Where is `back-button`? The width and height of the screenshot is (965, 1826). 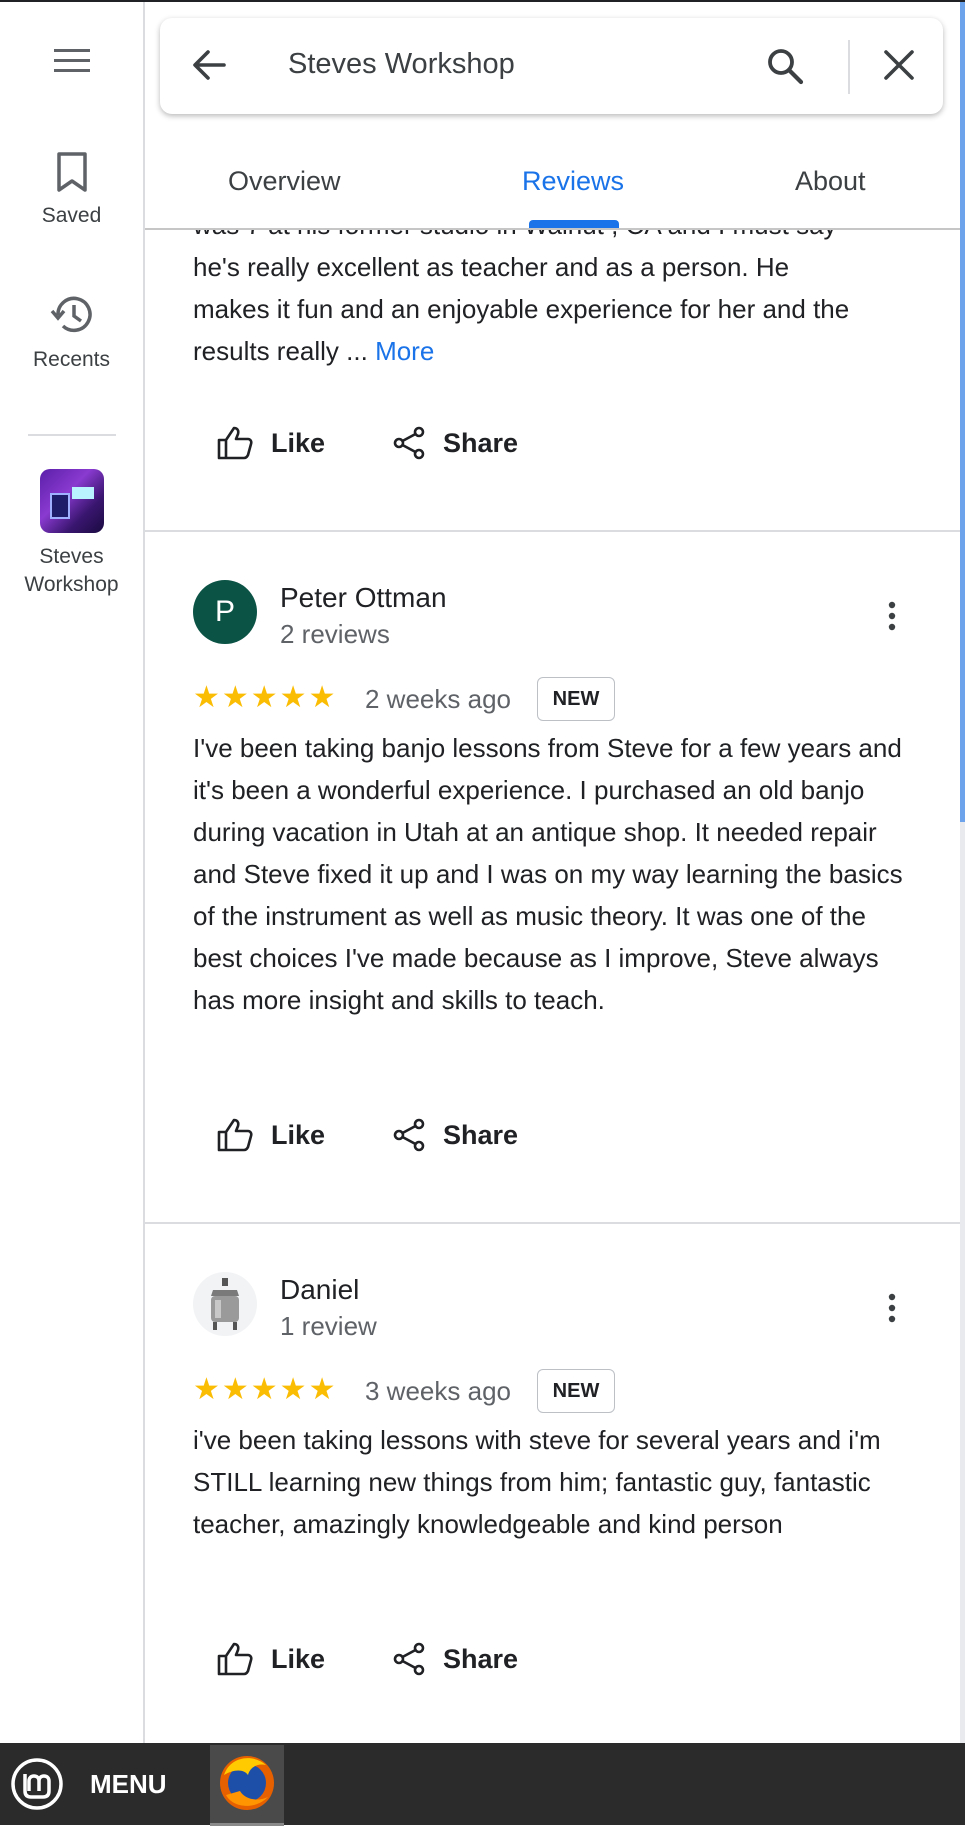 back-button is located at coordinates (209, 67).